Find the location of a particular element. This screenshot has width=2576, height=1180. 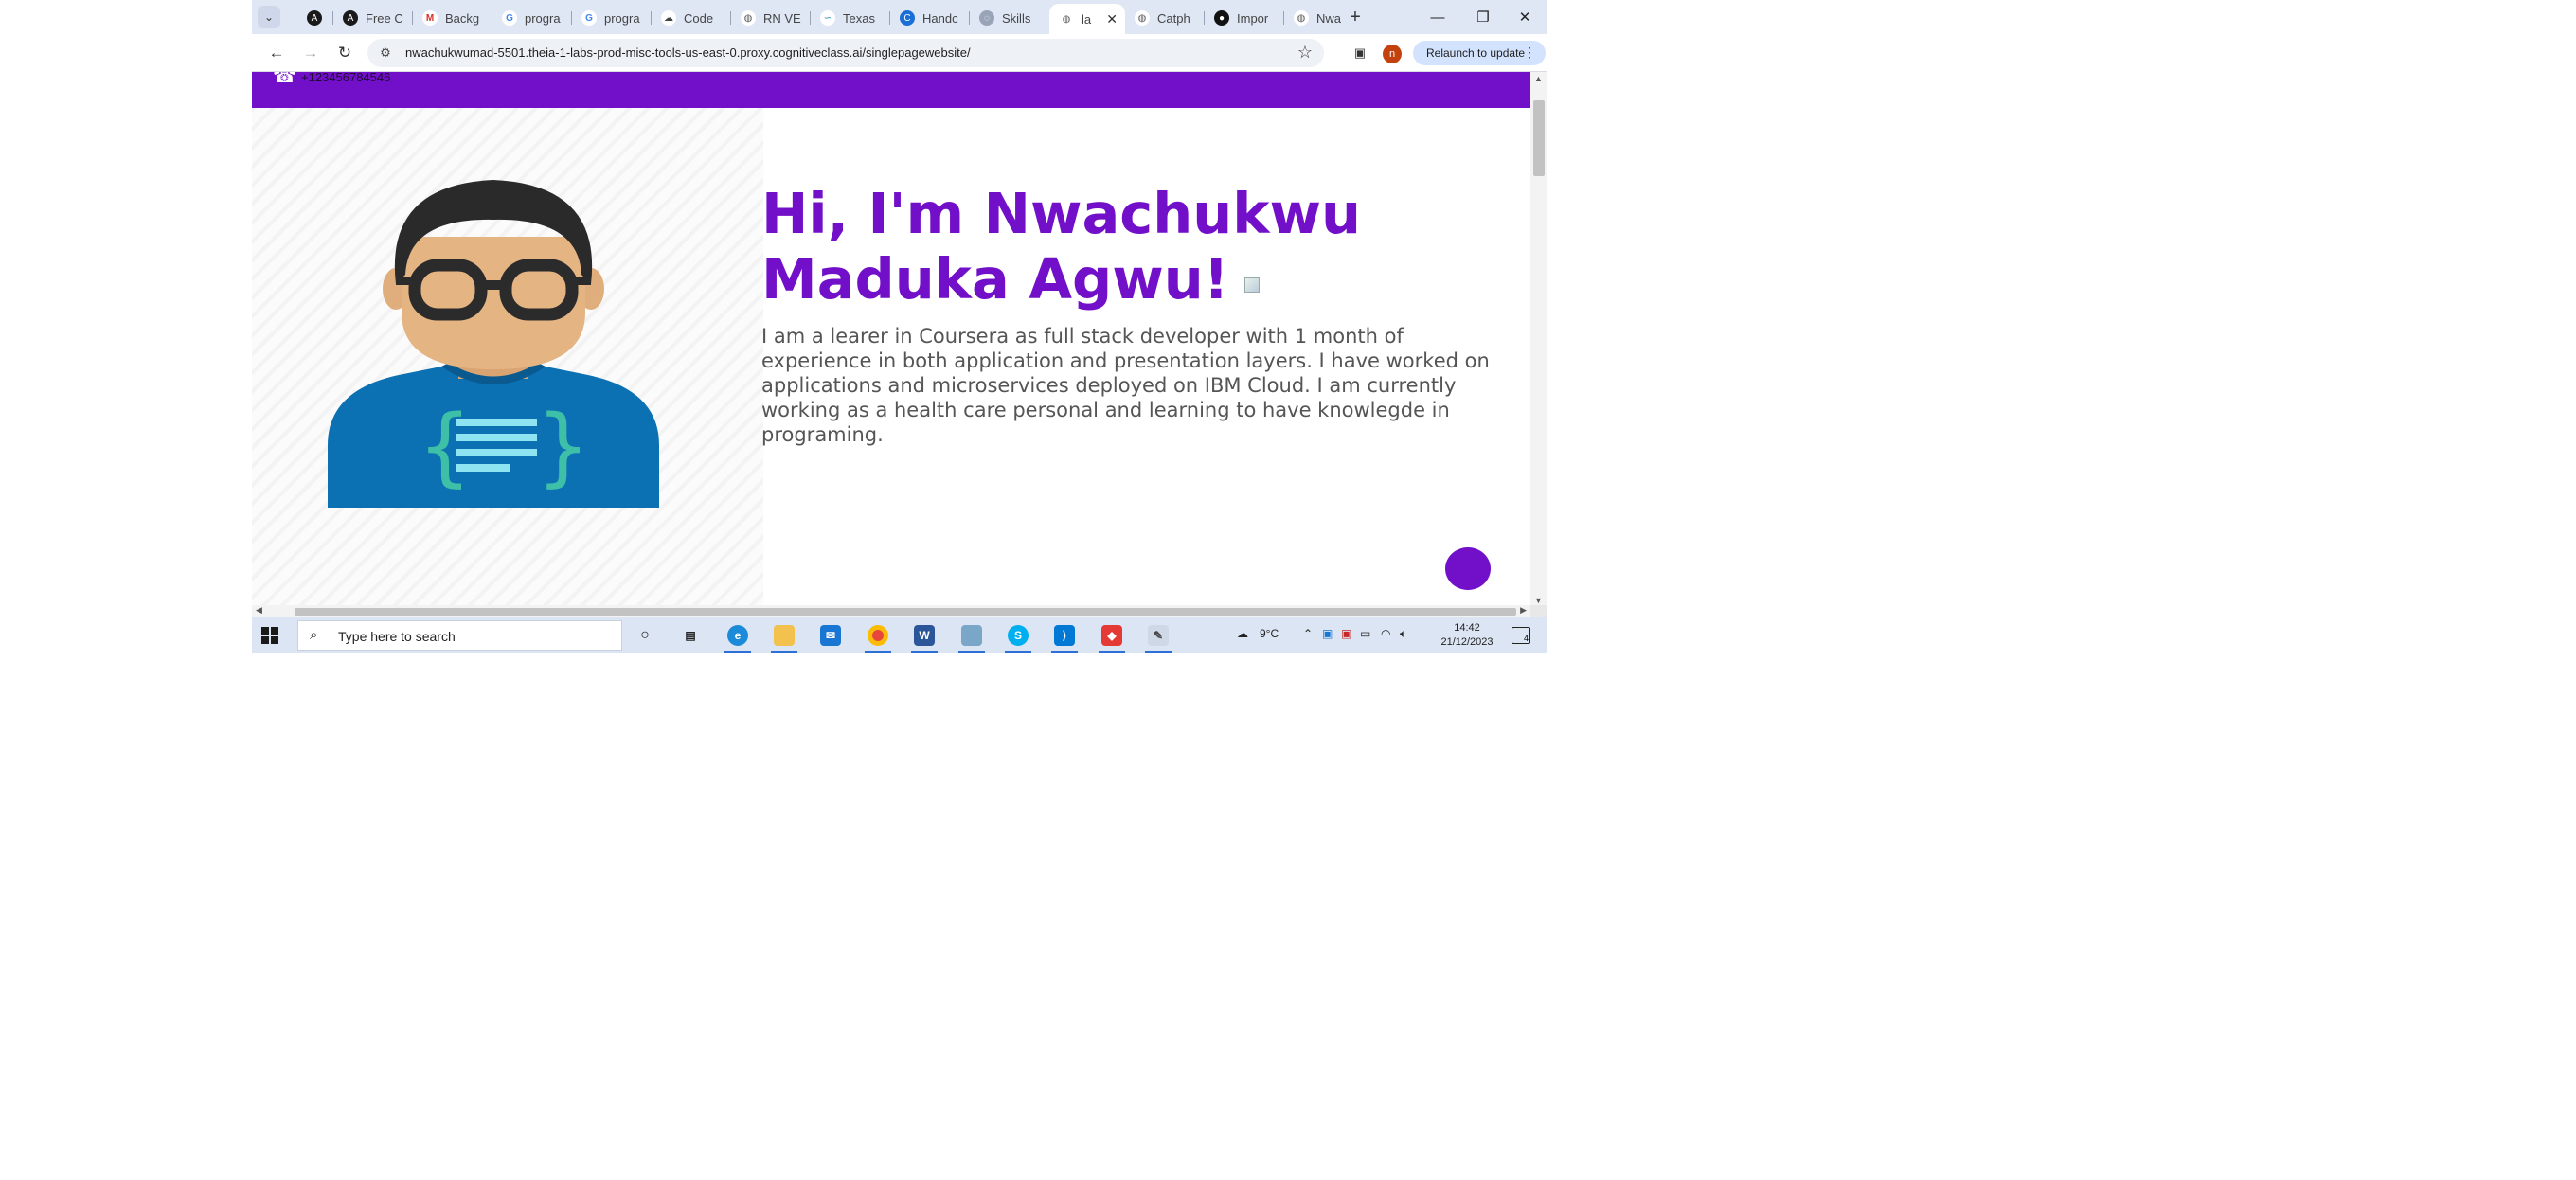

floating-action-button is located at coordinates (1468, 568).